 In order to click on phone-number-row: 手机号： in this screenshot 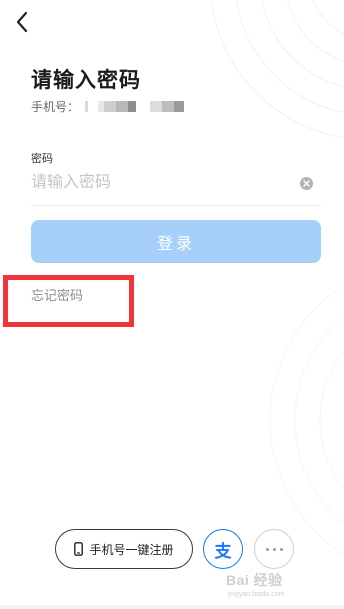, I will do `click(108, 106)`.